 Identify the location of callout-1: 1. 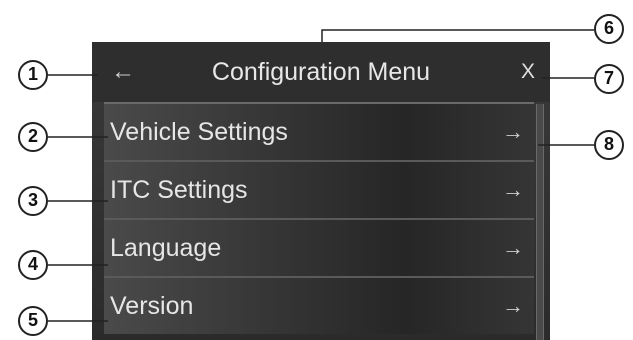
(33, 75).